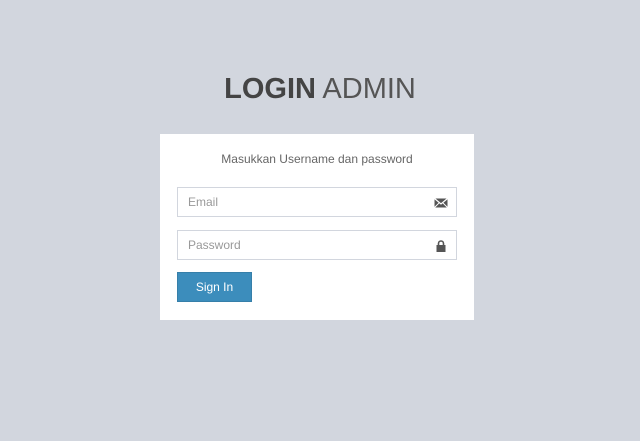 The height and width of the screenshot is (441, 640). What do you see at coordinates (303, 202) in the screenshot?
I see `email-input` at bounding box center [303, 202].